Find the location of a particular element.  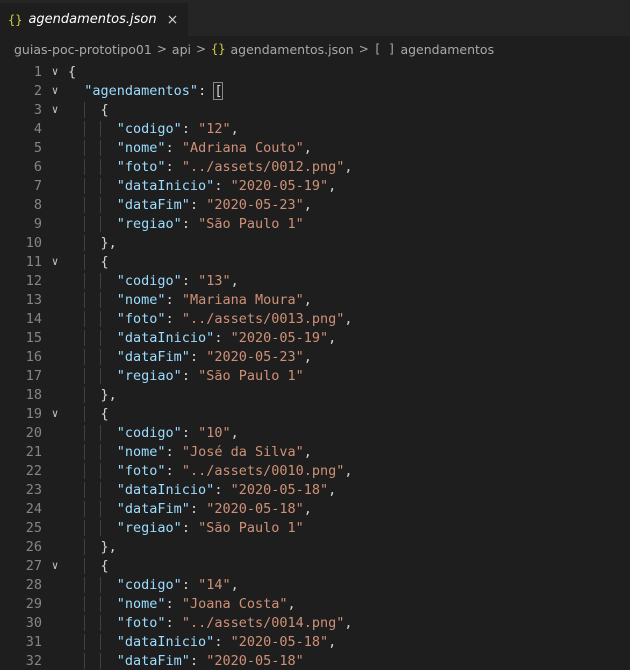

line-number: 13 is located at coordinates (33, 299).